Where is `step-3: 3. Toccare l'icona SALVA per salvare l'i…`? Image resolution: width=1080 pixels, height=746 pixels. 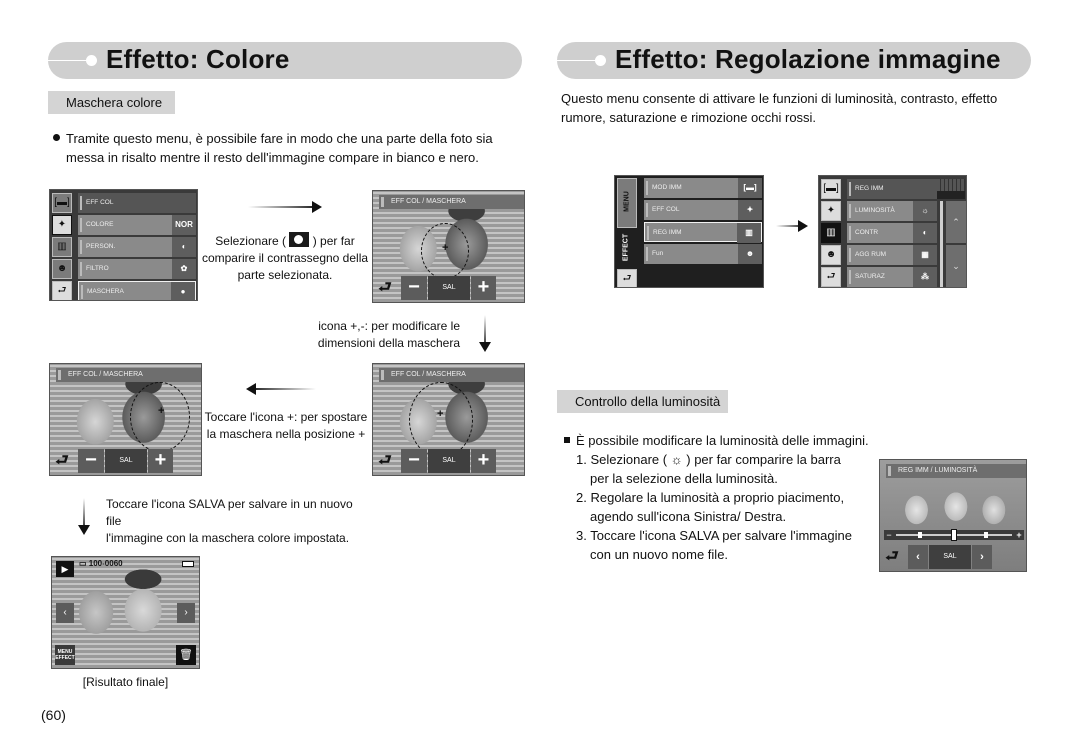
step-3: 3. Toccare l'icona SALVA per salvare l'i… is located at coordinates (714, 535).